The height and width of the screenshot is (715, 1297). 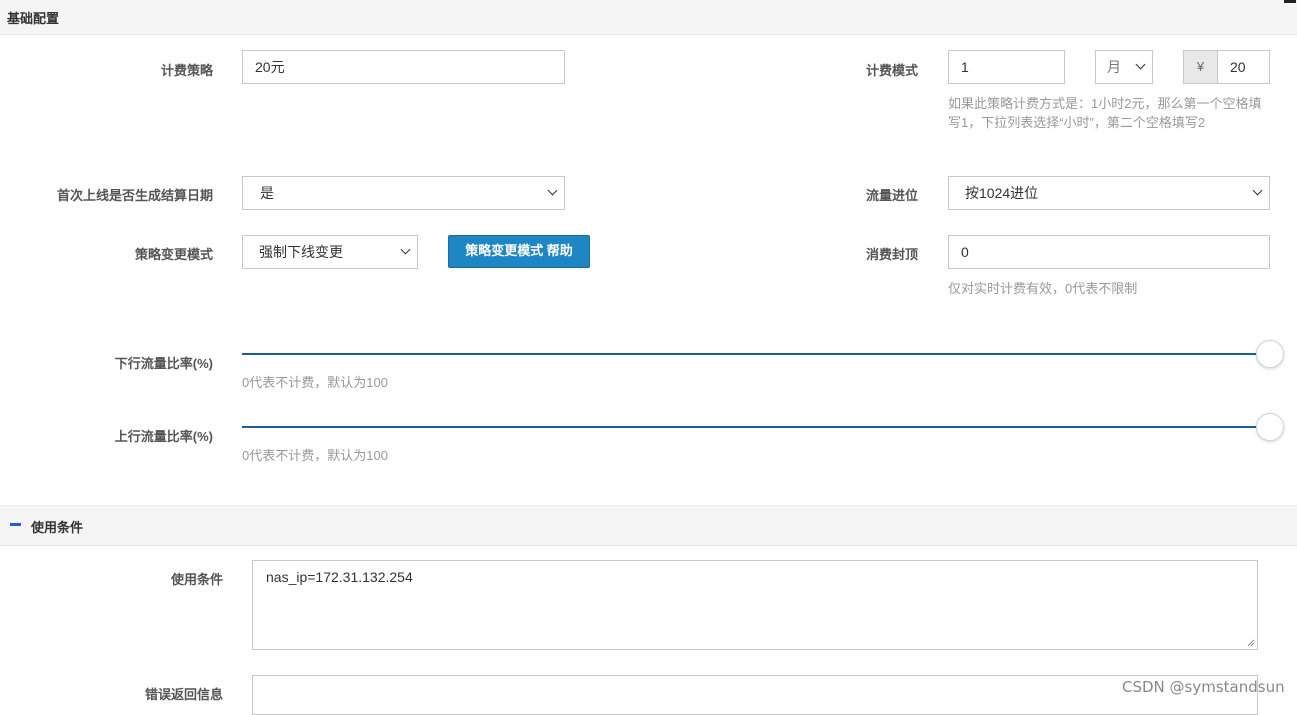 What do you see at coordinates (163, 363) in the screenshot?
I see `down-ratio-label: 下行流量比率(%)` at bounding box center [163, 363].